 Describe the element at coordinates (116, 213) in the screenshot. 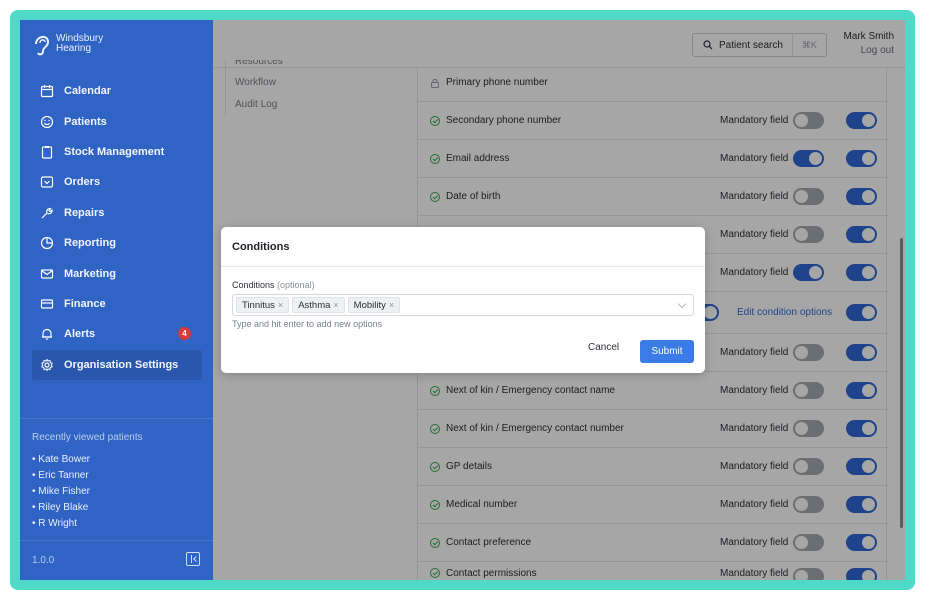

I see `sidebar-item-repairs: Repairs` at that location.